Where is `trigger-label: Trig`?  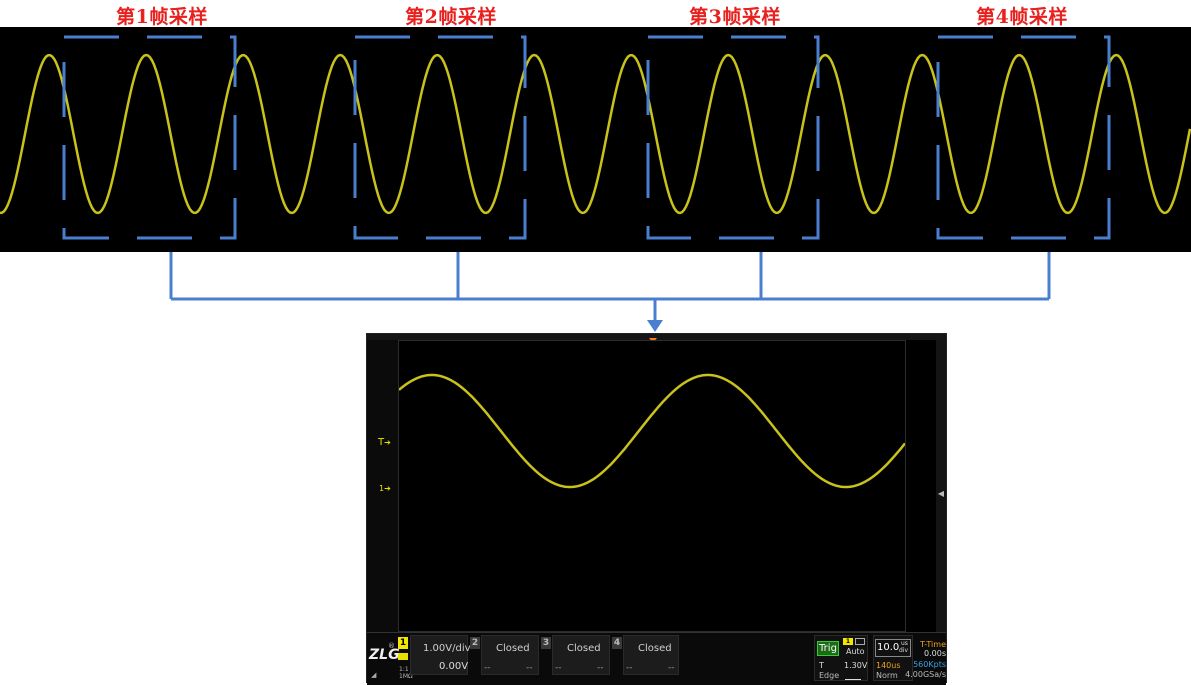
trigger-label: Trig is located at coordinates (828, 648).